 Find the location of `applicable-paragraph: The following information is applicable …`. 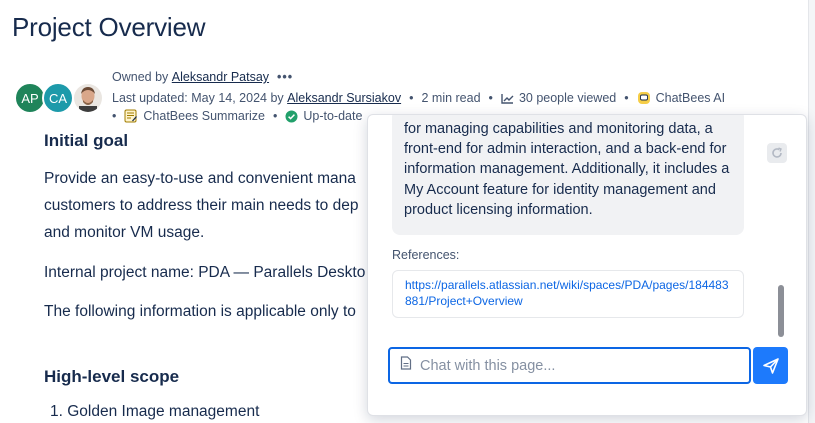

applicable-paragraph: The following information is applicable … is located at coordinates (200, 311).